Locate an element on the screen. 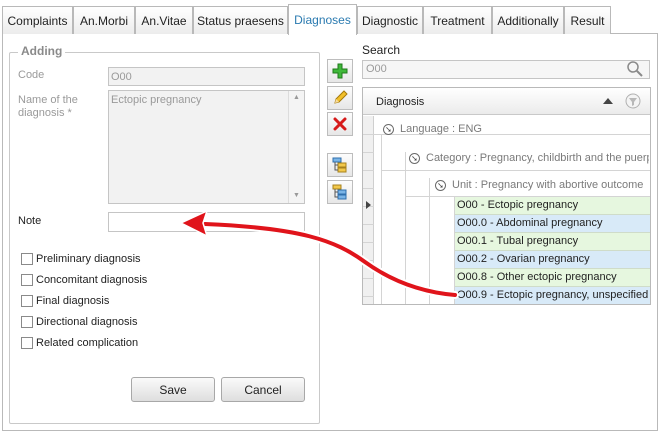 This screenshot has height=433, width=660. checkbox-label: Final diagnosis is located at coordinates (73, 301).